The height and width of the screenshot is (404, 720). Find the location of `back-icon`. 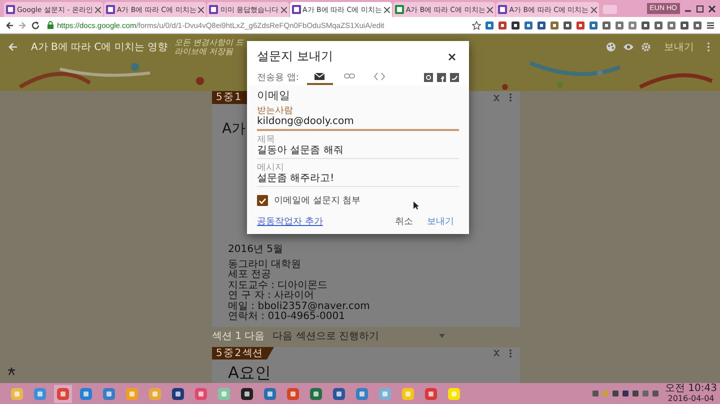

back-icon is located at coordinates (9, 25).